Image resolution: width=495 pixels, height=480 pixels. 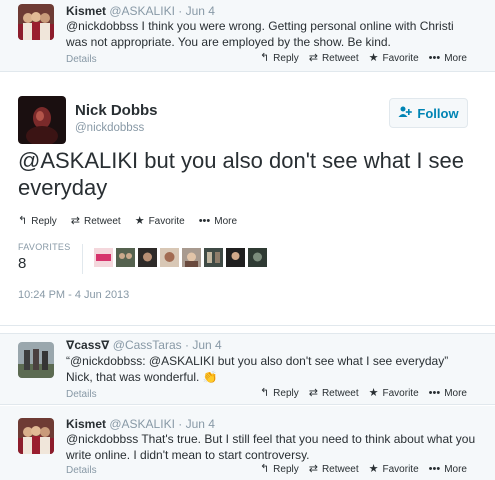 I want to click on favoriter-avatars, so click(x=180, y=257).